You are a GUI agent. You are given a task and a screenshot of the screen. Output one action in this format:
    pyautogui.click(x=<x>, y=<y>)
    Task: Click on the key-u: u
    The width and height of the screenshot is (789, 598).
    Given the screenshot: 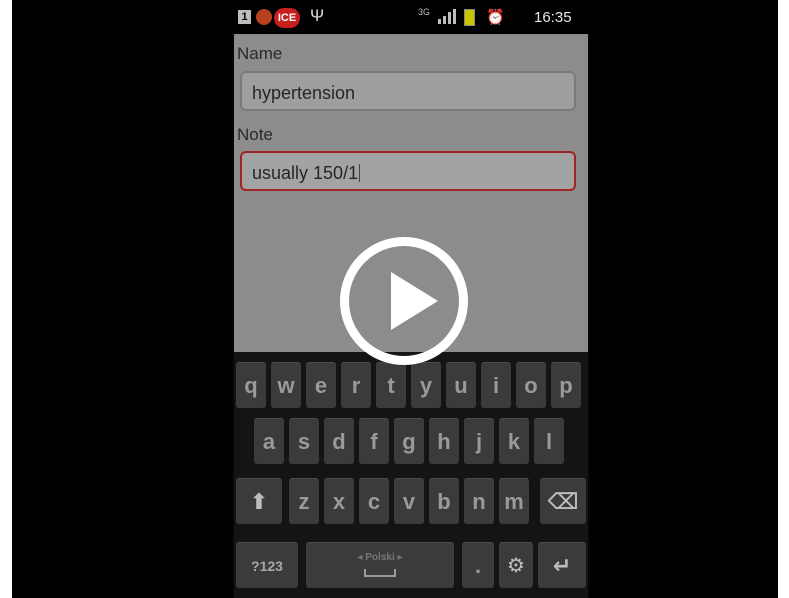 What is the action you would take?
    pyautogui.click(x=461, y=385)
    